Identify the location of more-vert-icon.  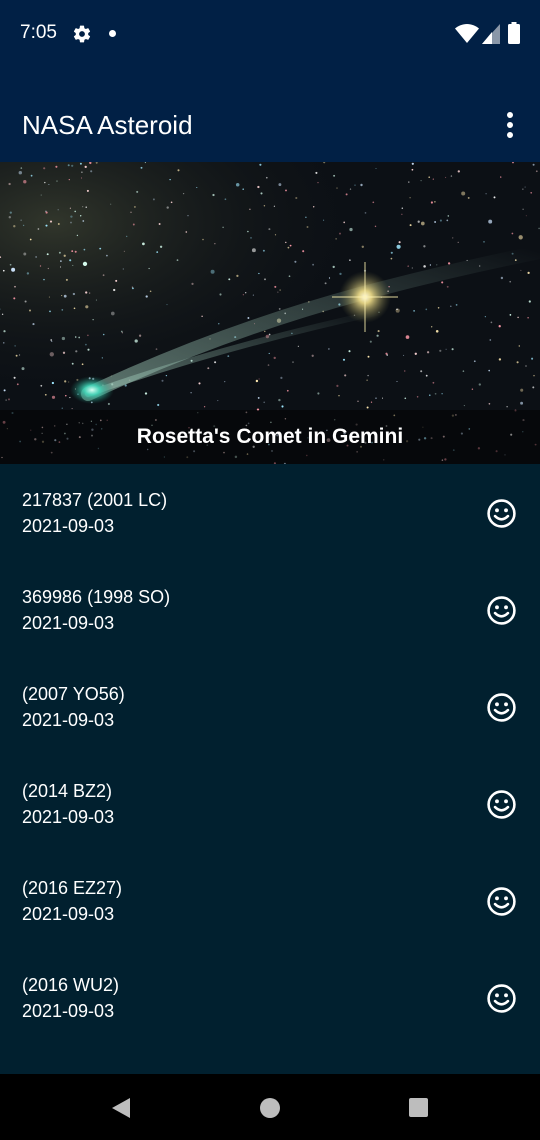
(510, 125).